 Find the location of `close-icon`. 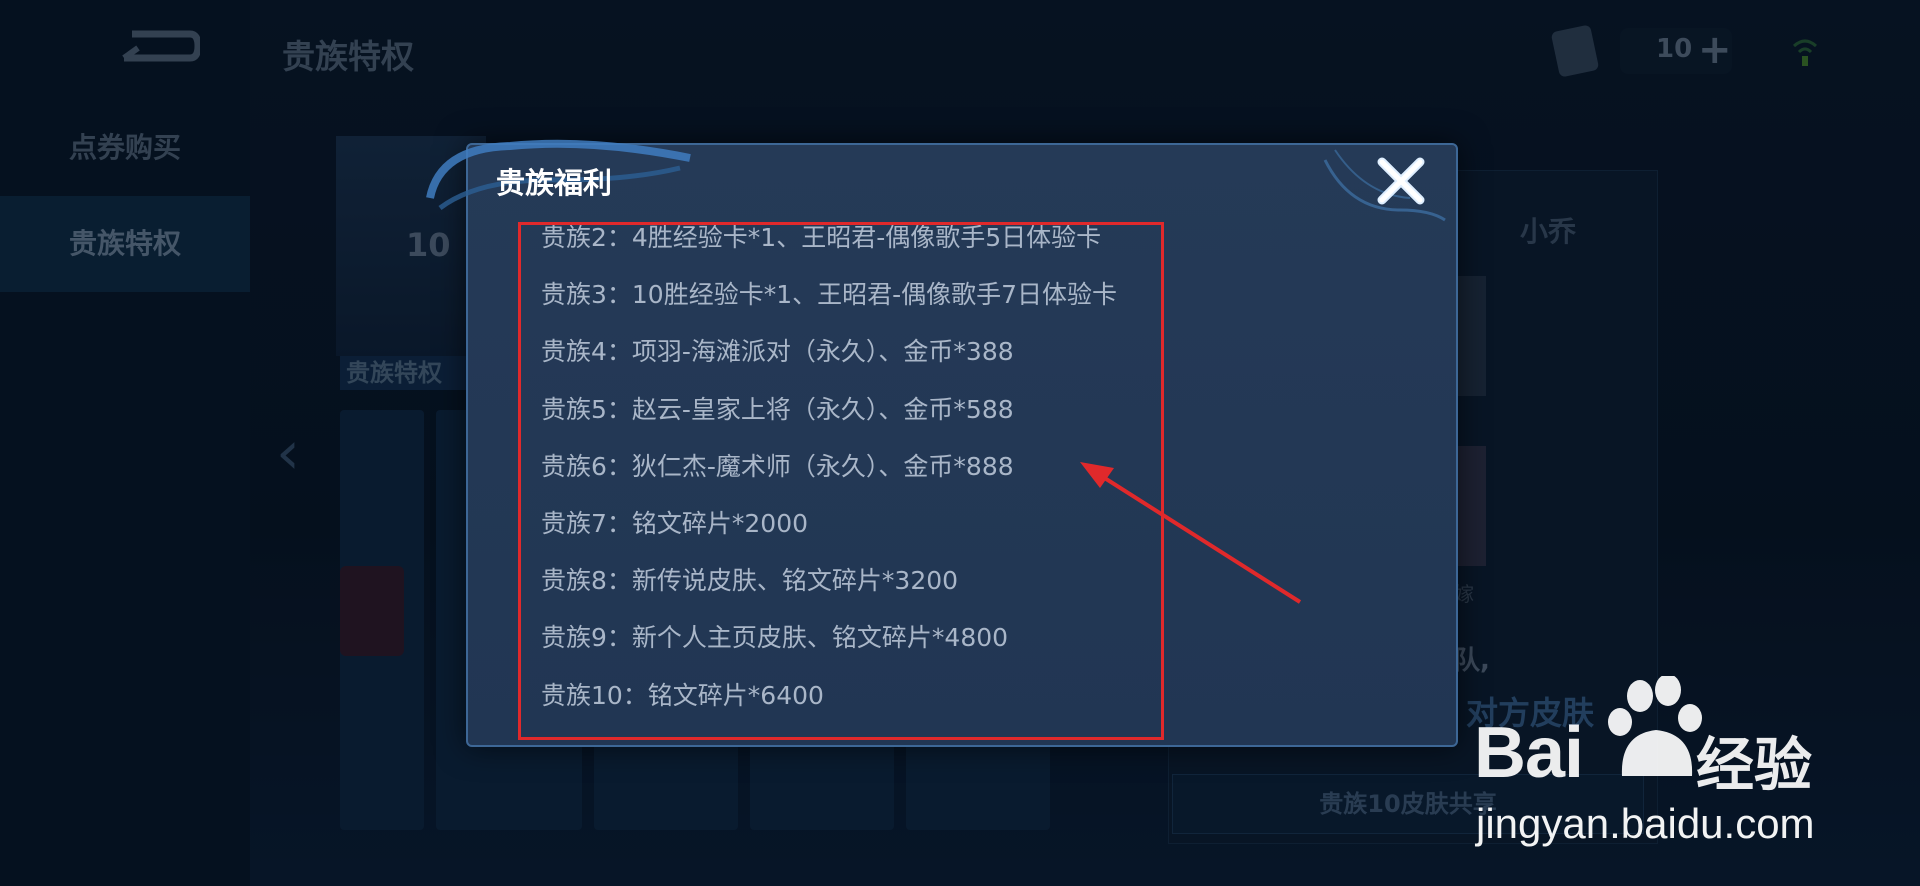

close-icon is located at coordinates (1401, 181).